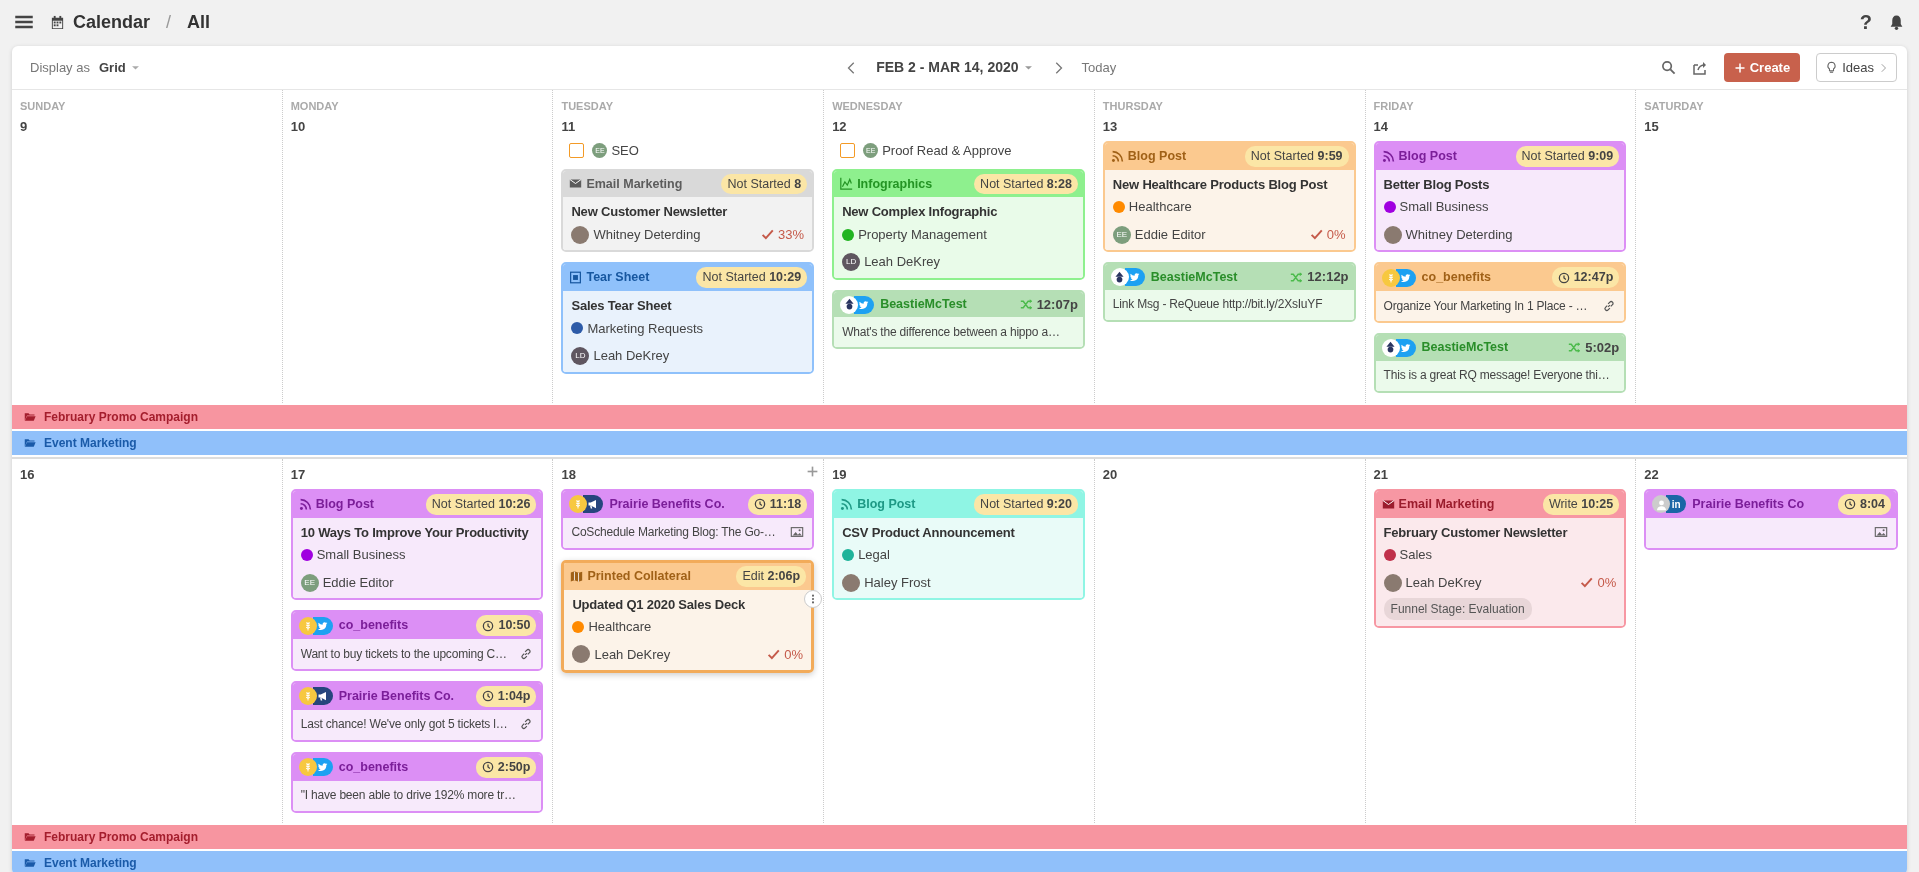 The width and height of the screenshot is (1919, 872). I want to click on content-card: Email Marketing Write 10:25 February Customer Newsletter Sales Leah DeKrey 0% Funnel Stage: Evaluation, so click(1500, 559).